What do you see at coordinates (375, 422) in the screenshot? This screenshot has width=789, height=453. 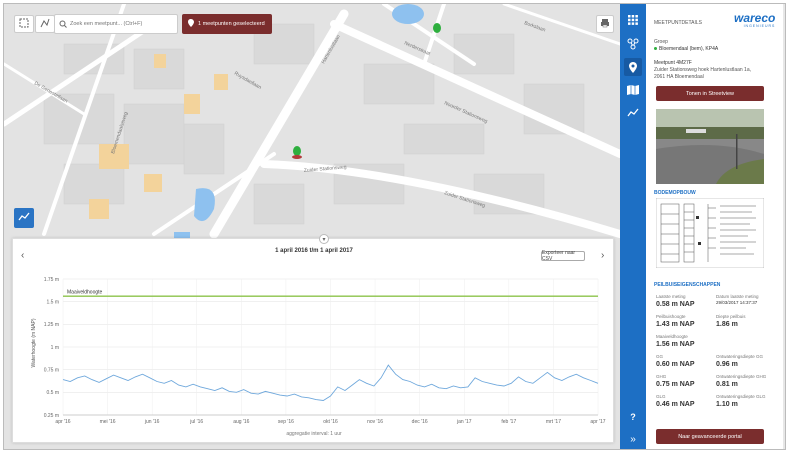 I see `x-tick-label: nov '16` at bounding box center [375, 422].